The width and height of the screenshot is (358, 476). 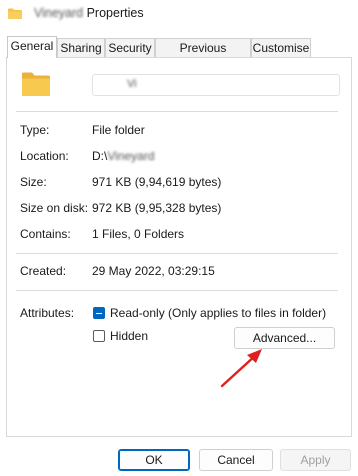 What do you see at coordinates (130, 47) in the screenshot?
I see `tab-security: Security` at bounding box center [130, 47].